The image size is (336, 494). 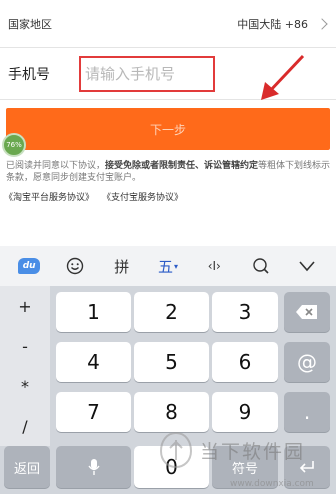 What do you see at coordinates (176, 450) in the screenshot?
I see `watermark-logo-icon` at bounding box center [176, 450].